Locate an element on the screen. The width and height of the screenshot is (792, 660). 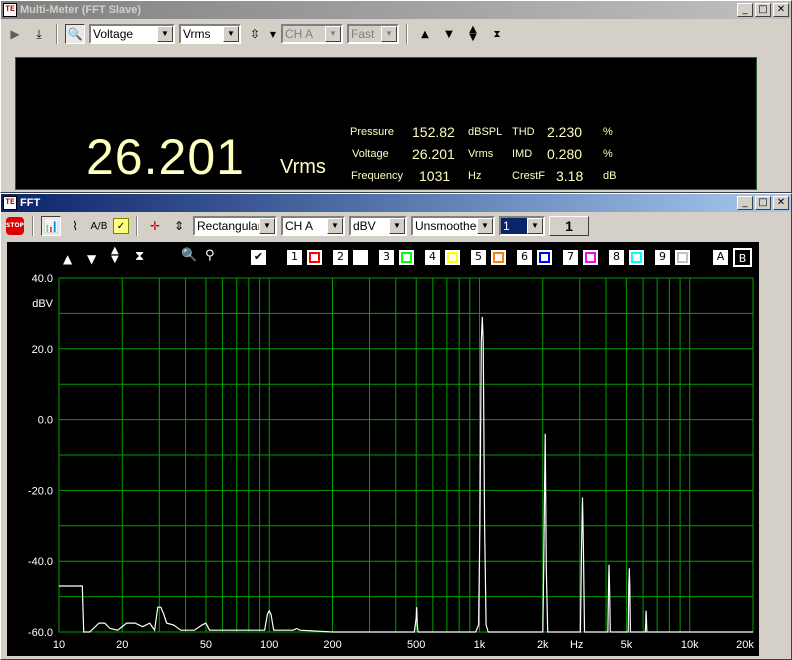
spectrum-view-icon: 📊 is located at coordinates (51, 226).